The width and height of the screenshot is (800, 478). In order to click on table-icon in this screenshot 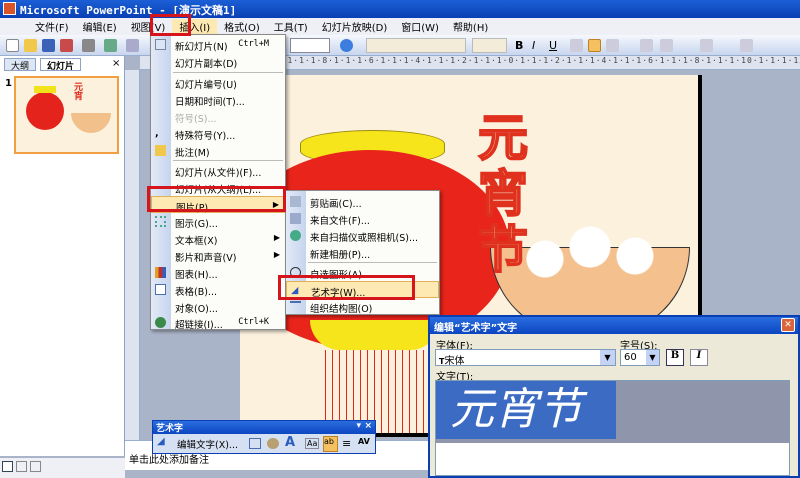, I will do `click(160, 289)`.